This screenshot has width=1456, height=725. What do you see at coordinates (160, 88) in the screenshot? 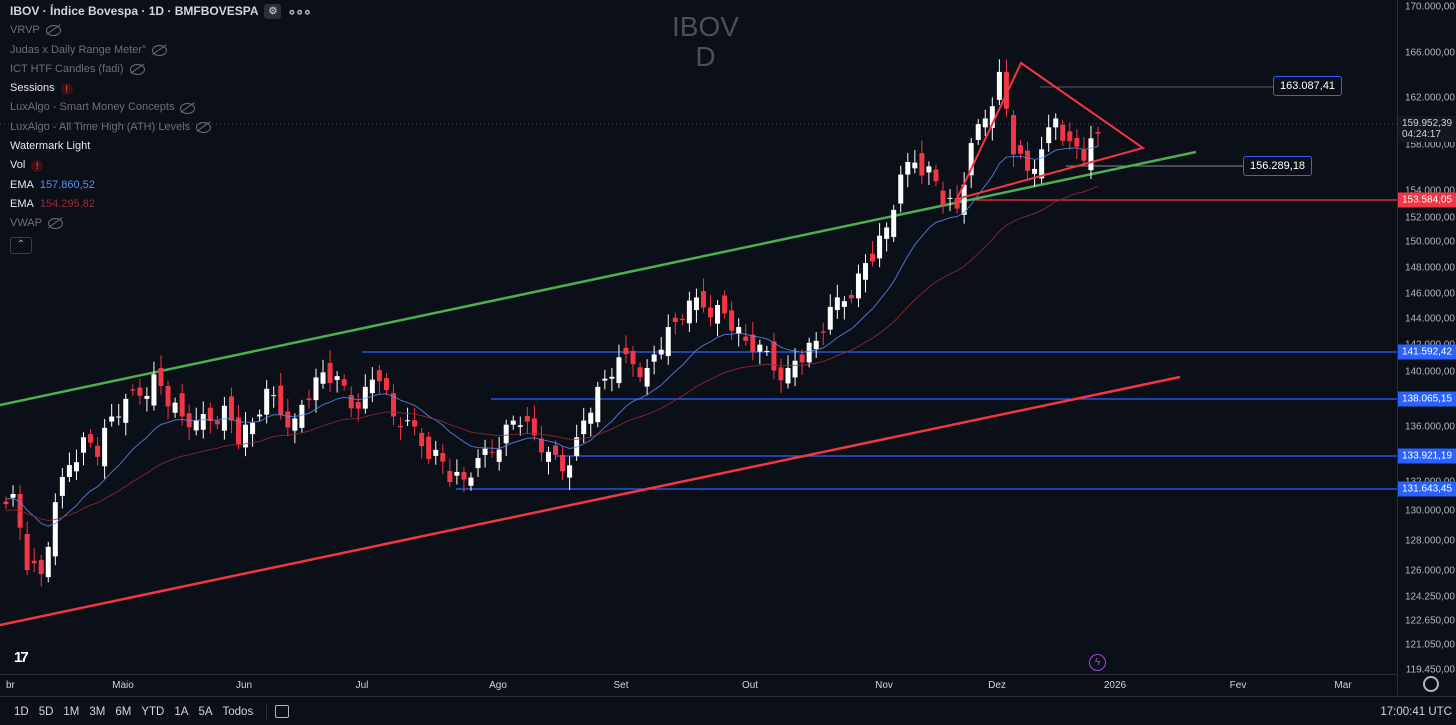
I see `indicator-row: Sessions!` at bounding box center [160, 88].